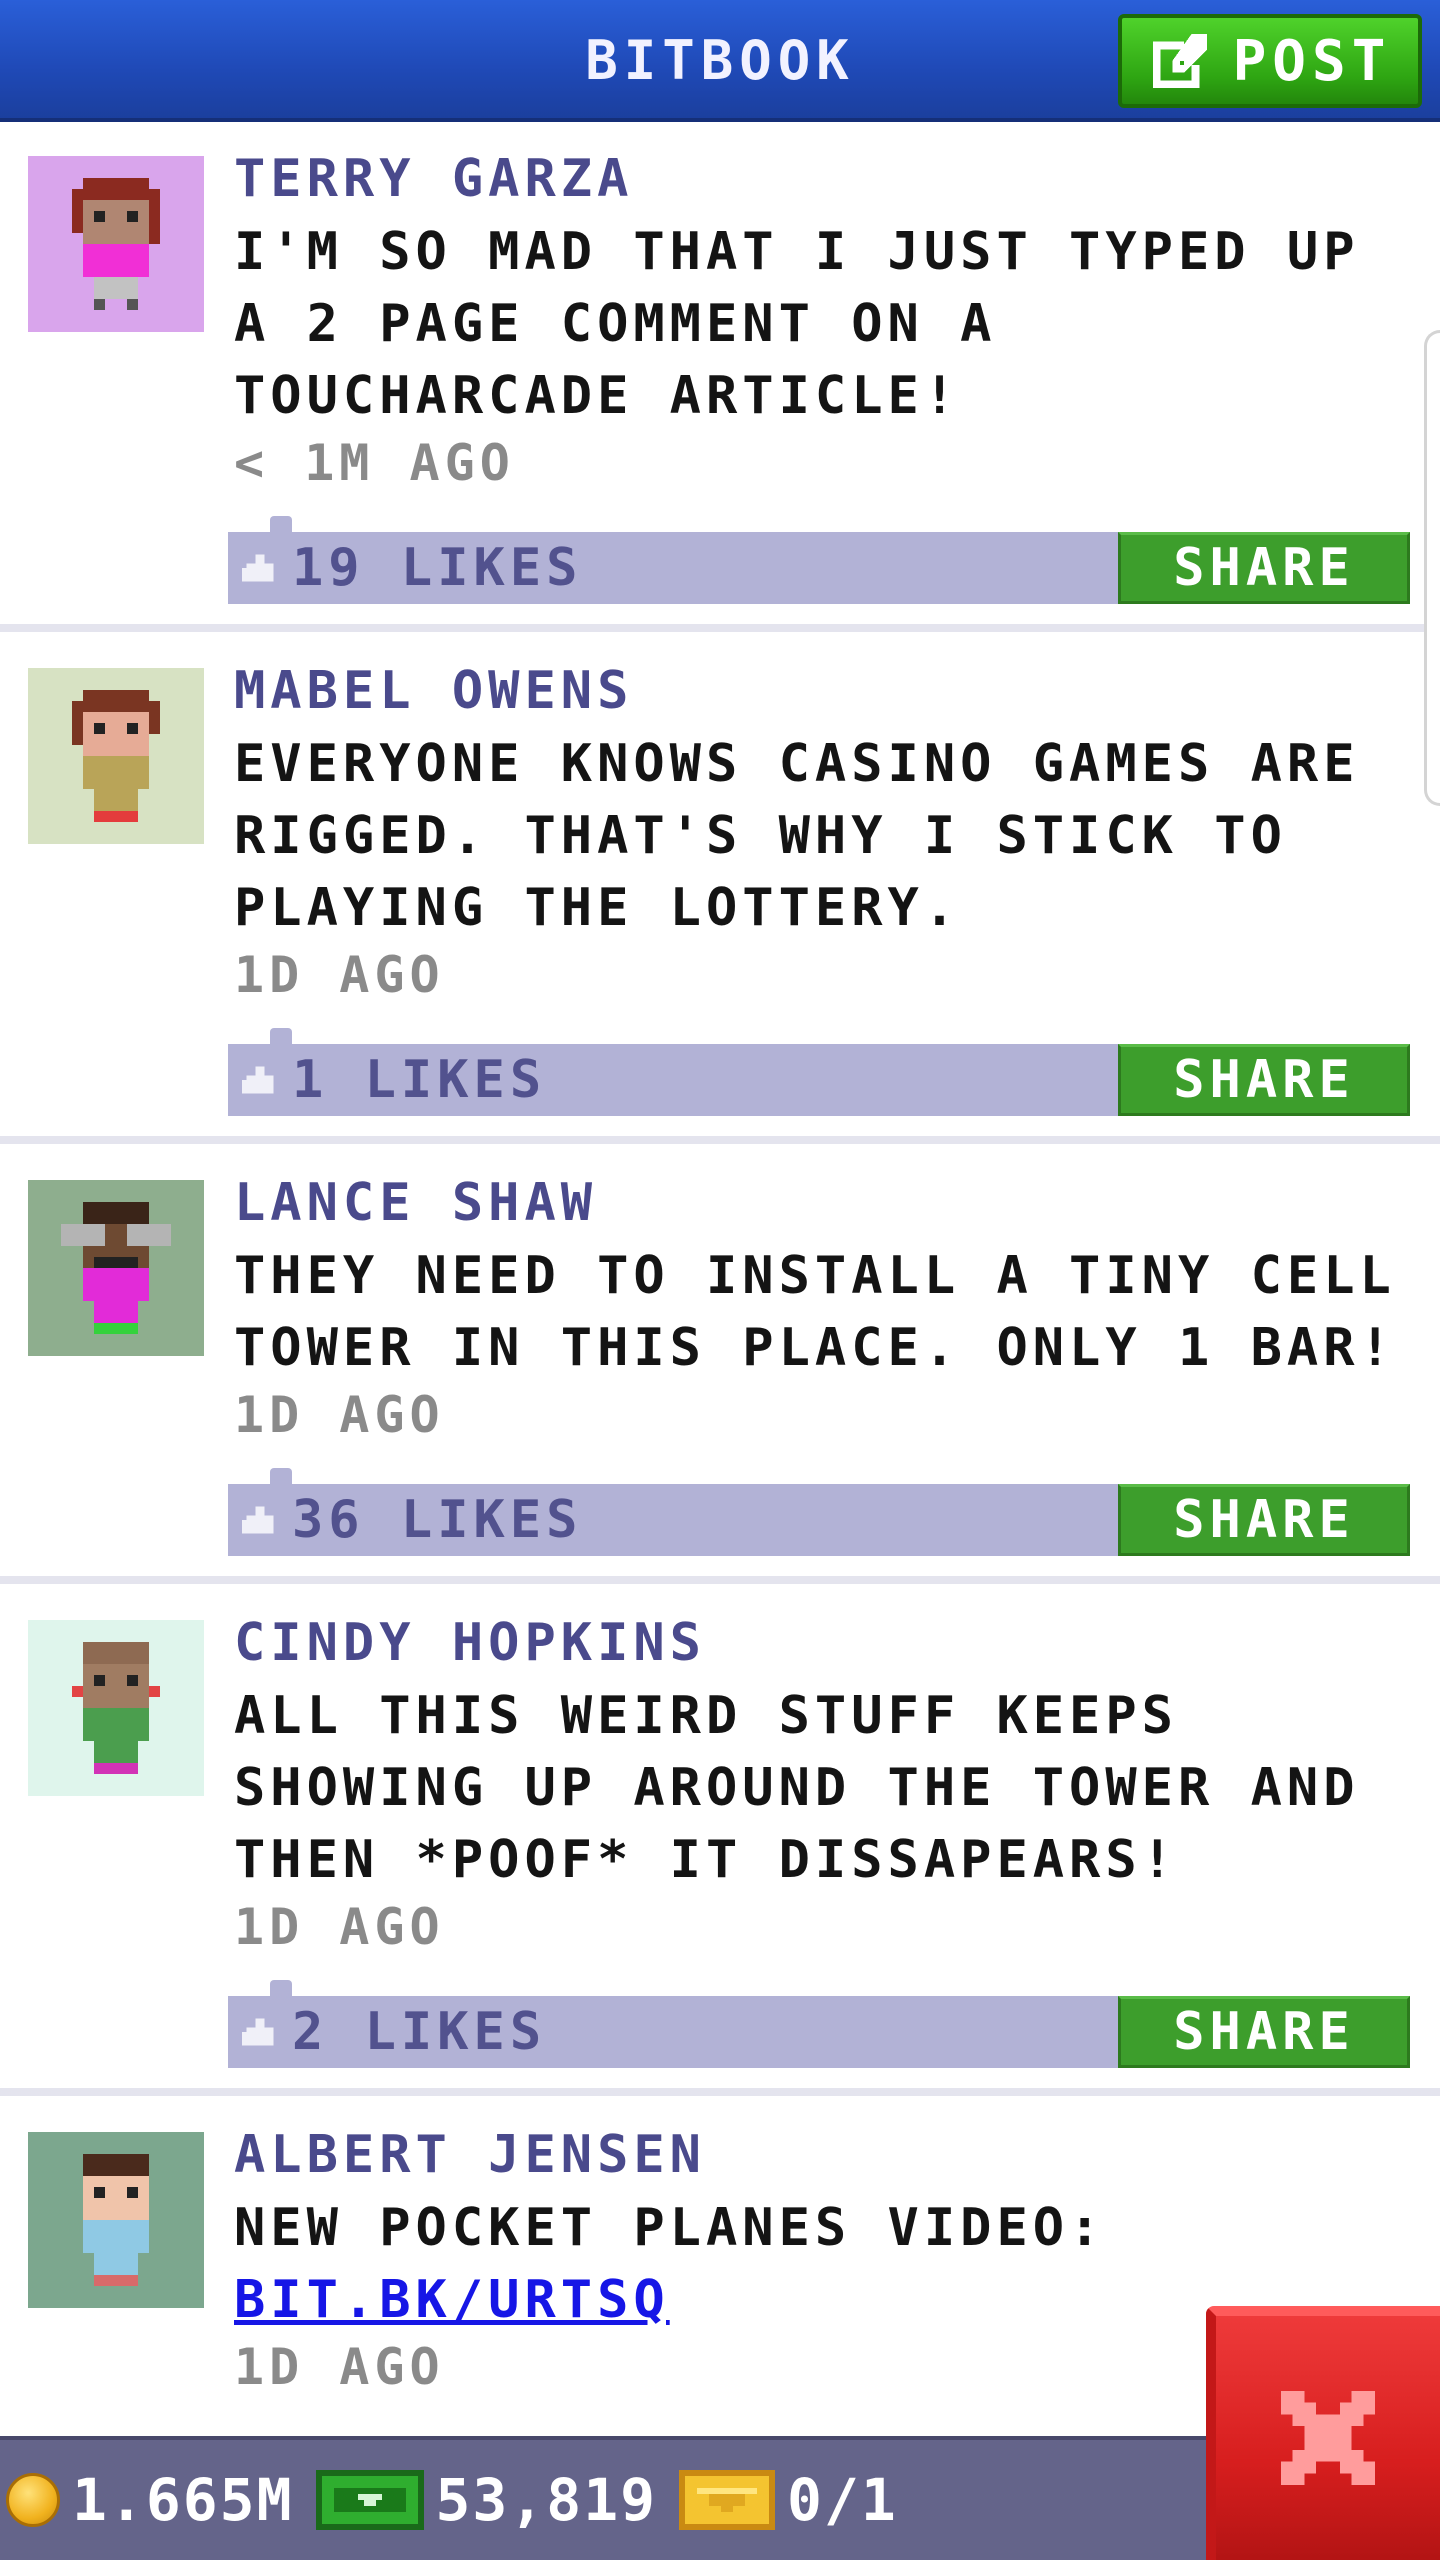 The image size is (1440, 2560). I want to click on likes-bar: 19 LIKES SHARE, so click(819, 560).